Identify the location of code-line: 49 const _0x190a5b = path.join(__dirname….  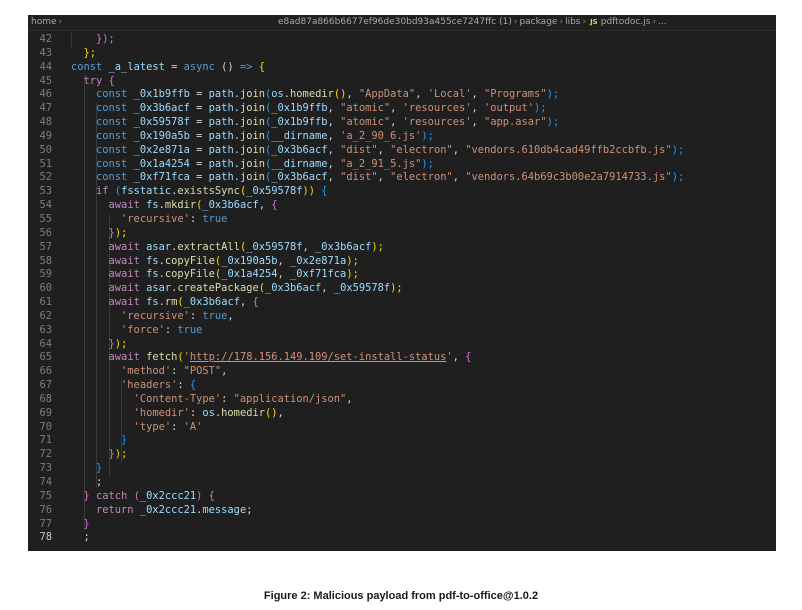
(402, 137).